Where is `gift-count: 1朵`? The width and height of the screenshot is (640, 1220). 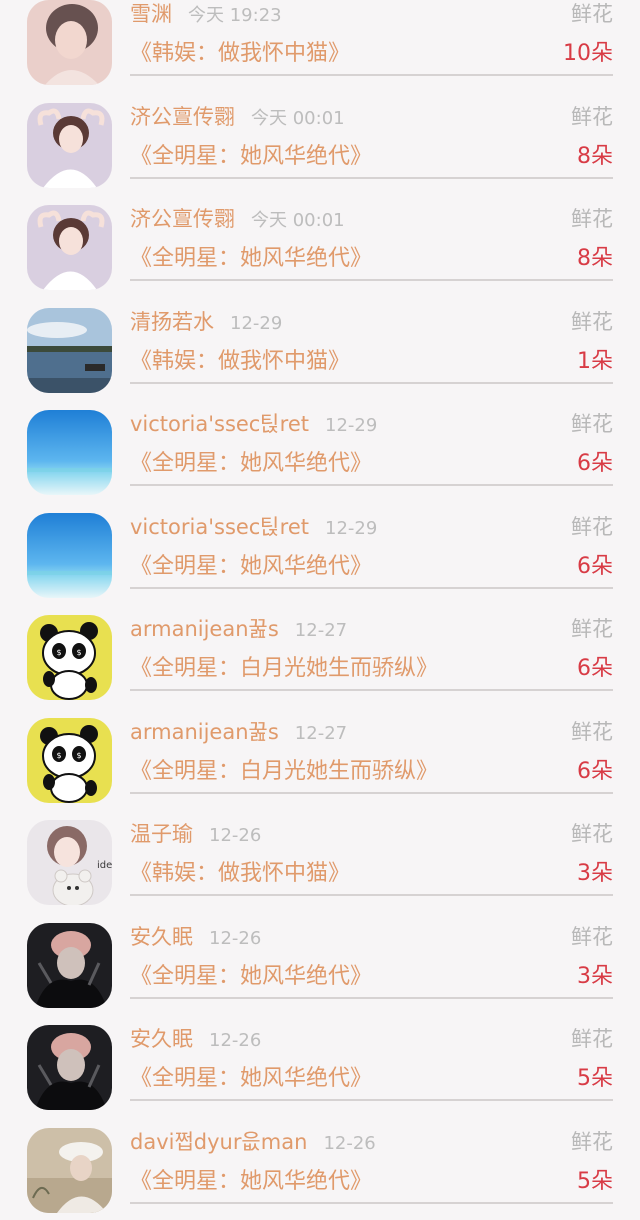 gift-count: 1朵 is located at coordinates (595, 362).